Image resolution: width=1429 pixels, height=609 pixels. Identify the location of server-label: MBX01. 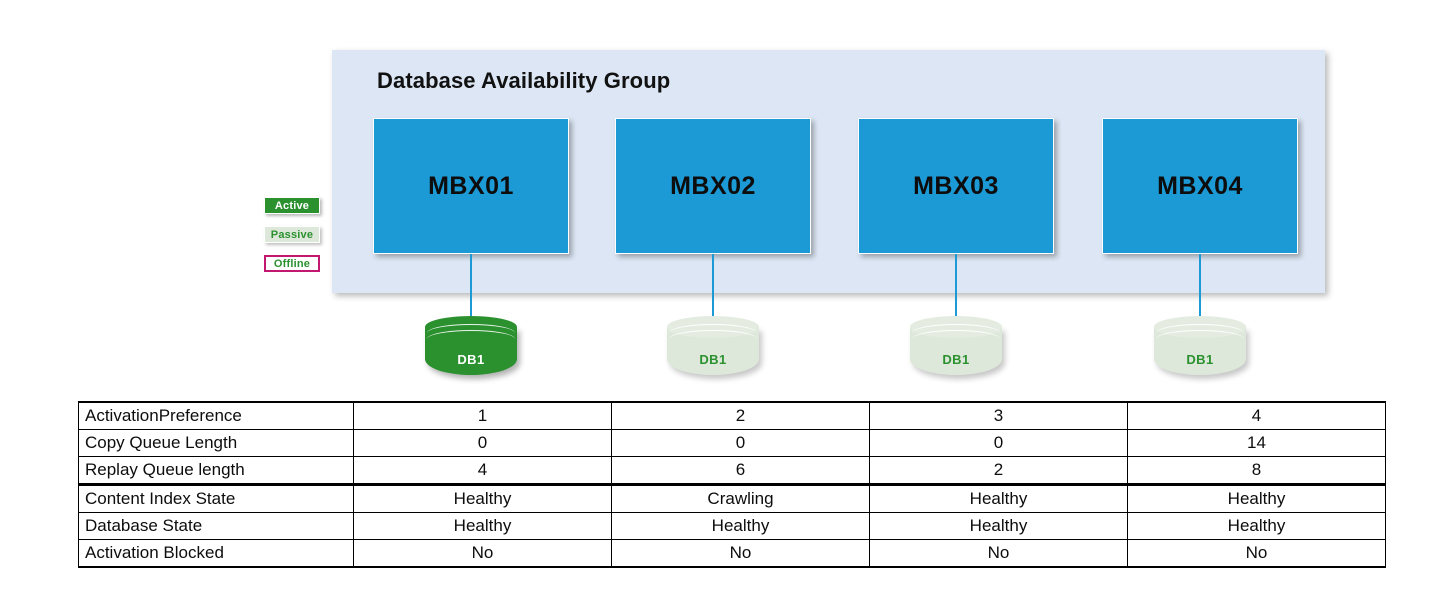
(471, 185).